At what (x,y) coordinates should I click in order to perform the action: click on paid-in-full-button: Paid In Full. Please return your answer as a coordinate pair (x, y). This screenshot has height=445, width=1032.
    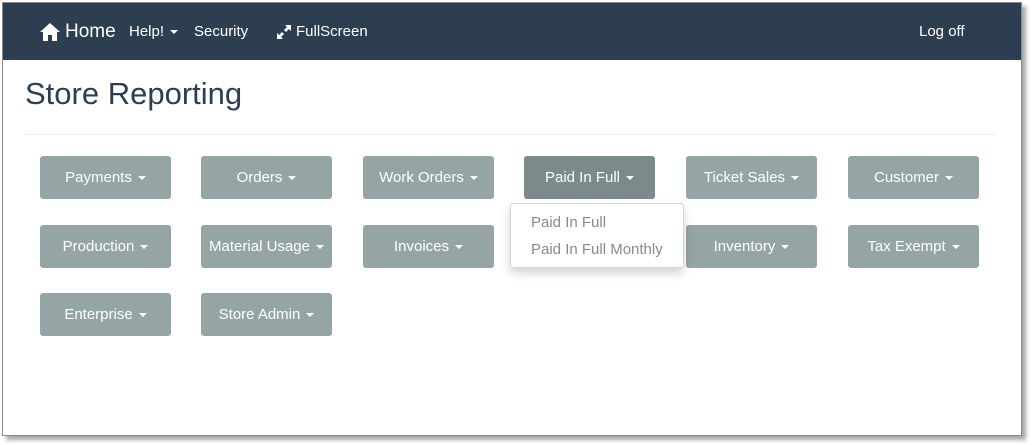
    Looking at the image, I should click on (589, 177).